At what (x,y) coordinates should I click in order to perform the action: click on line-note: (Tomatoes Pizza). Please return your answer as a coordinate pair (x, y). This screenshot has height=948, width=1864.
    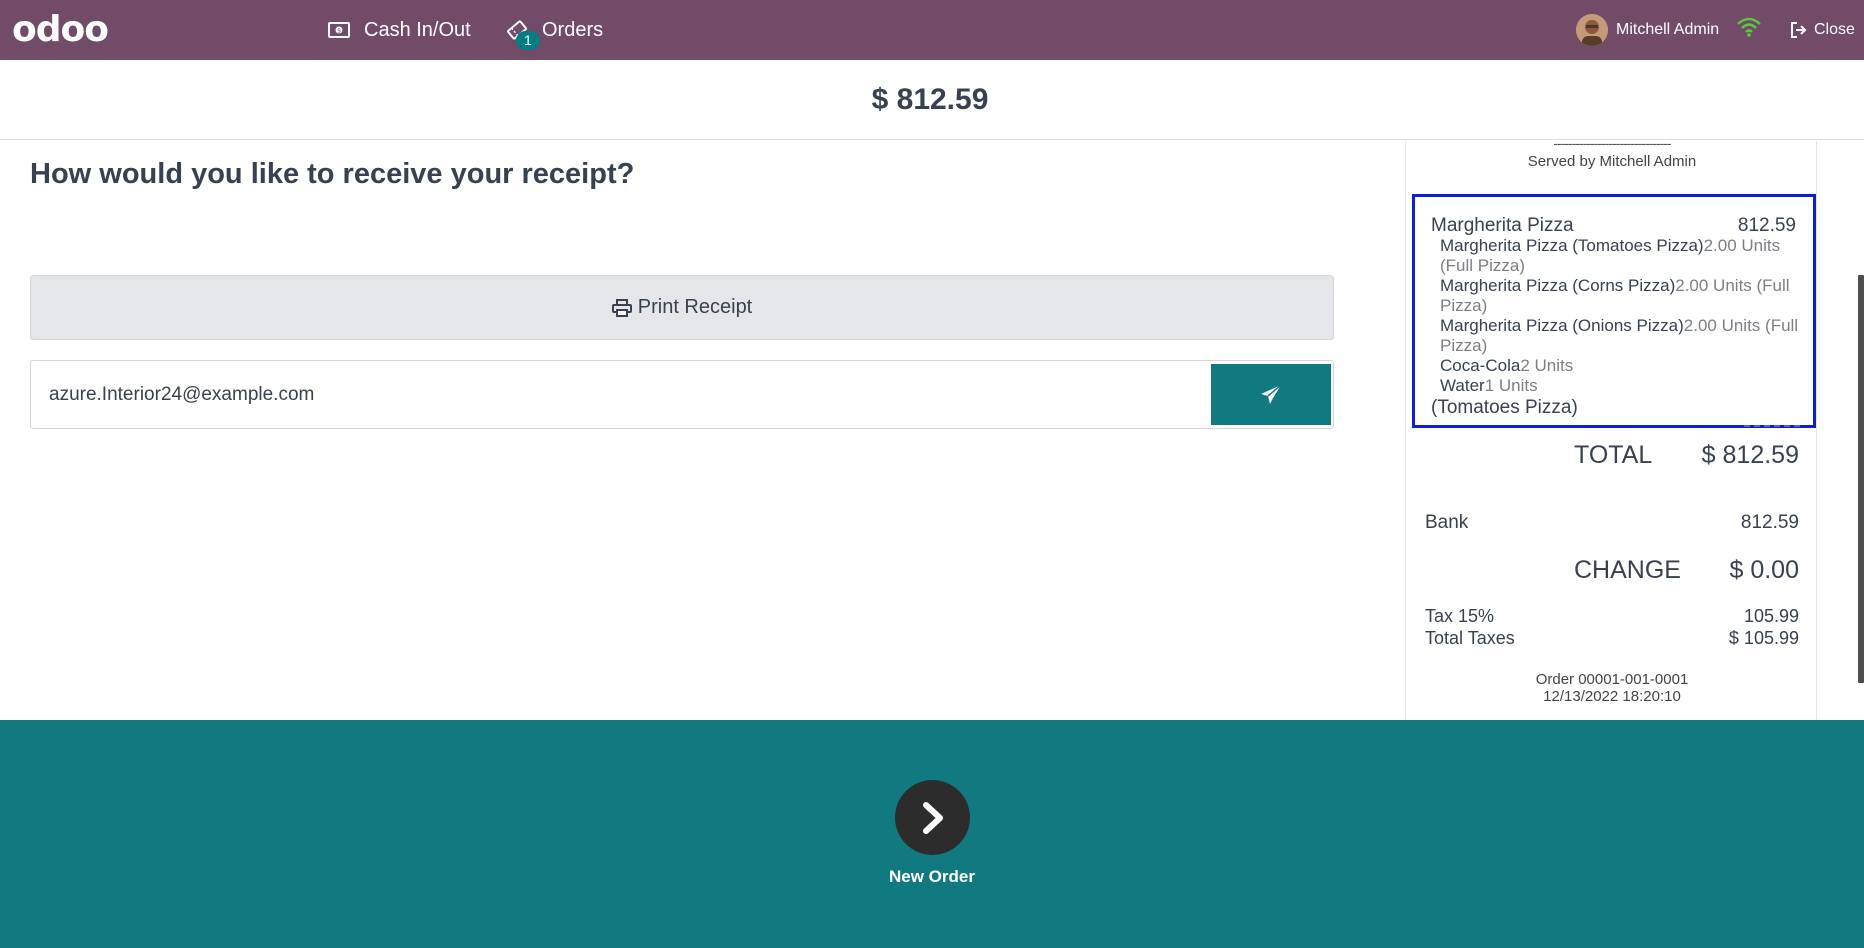
    Looking at the image, I should click on (1504, 407).